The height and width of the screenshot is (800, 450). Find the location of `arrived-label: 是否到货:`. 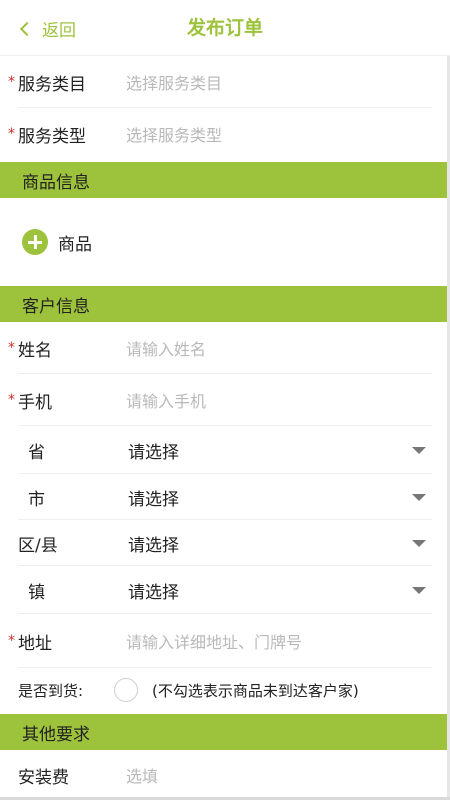

arrived-label: 是否到货: is located at coordinates (51, 690).